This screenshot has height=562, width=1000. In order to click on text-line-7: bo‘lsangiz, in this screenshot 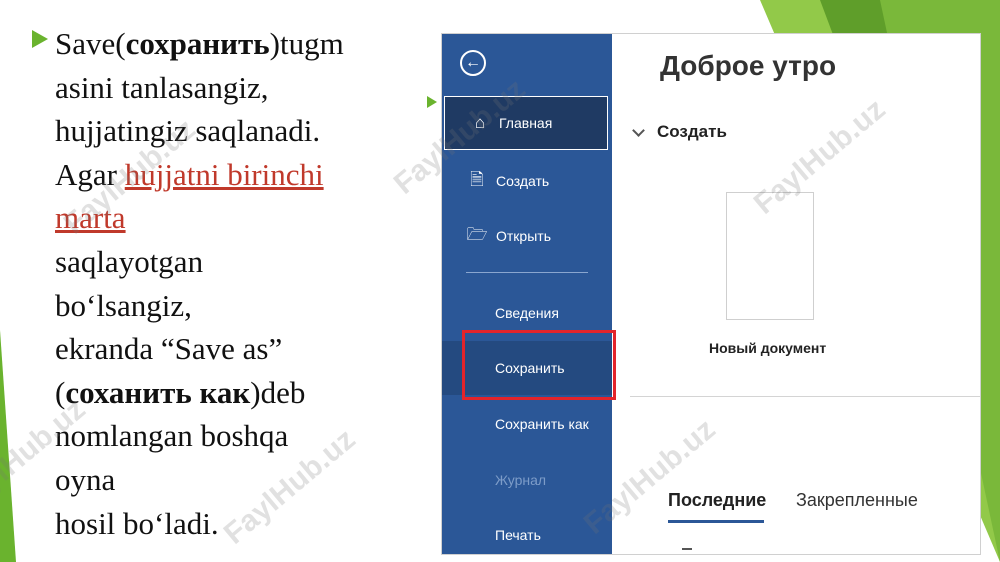, I will do `click(123, 305)`.